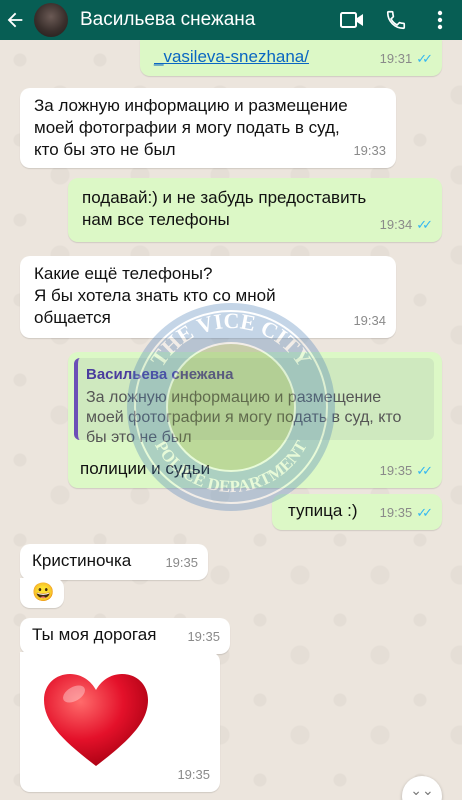 The image size is (462, 800). Describe the element at coordinates (96, 720) in the screenshot. I see `heart-icon` at that location.